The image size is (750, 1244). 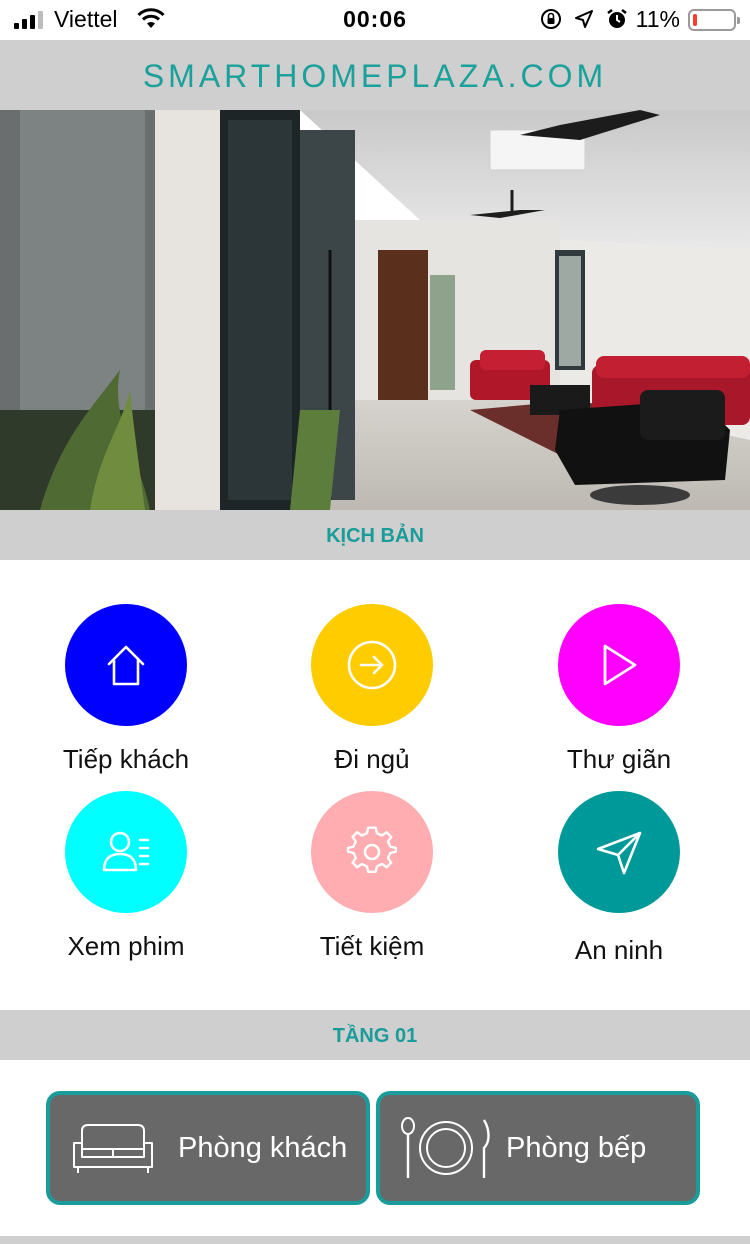 I want to click on scene-label: Tiếp khách, so click(x=126, y=759).